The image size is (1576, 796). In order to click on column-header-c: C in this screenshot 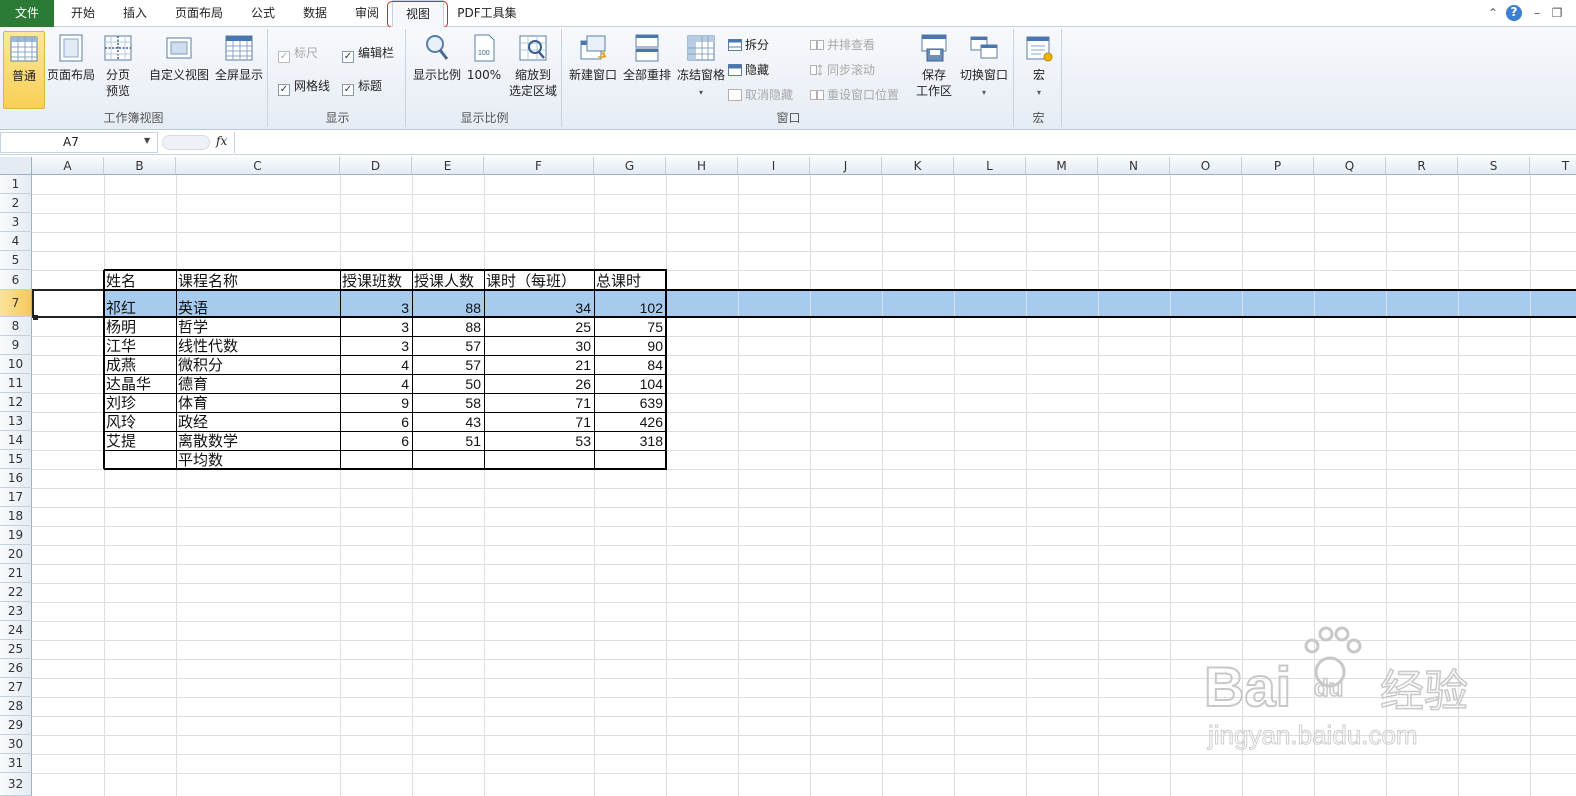, I will do `click(258, 166)`.